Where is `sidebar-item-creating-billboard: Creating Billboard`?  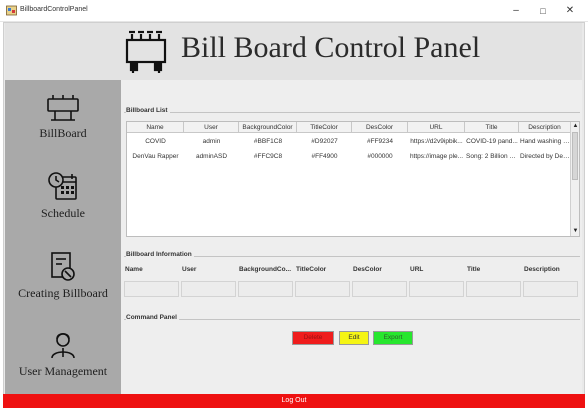
sidebar-item-creating-billboard: Creating Billboard is located at coordinates (63, 275).